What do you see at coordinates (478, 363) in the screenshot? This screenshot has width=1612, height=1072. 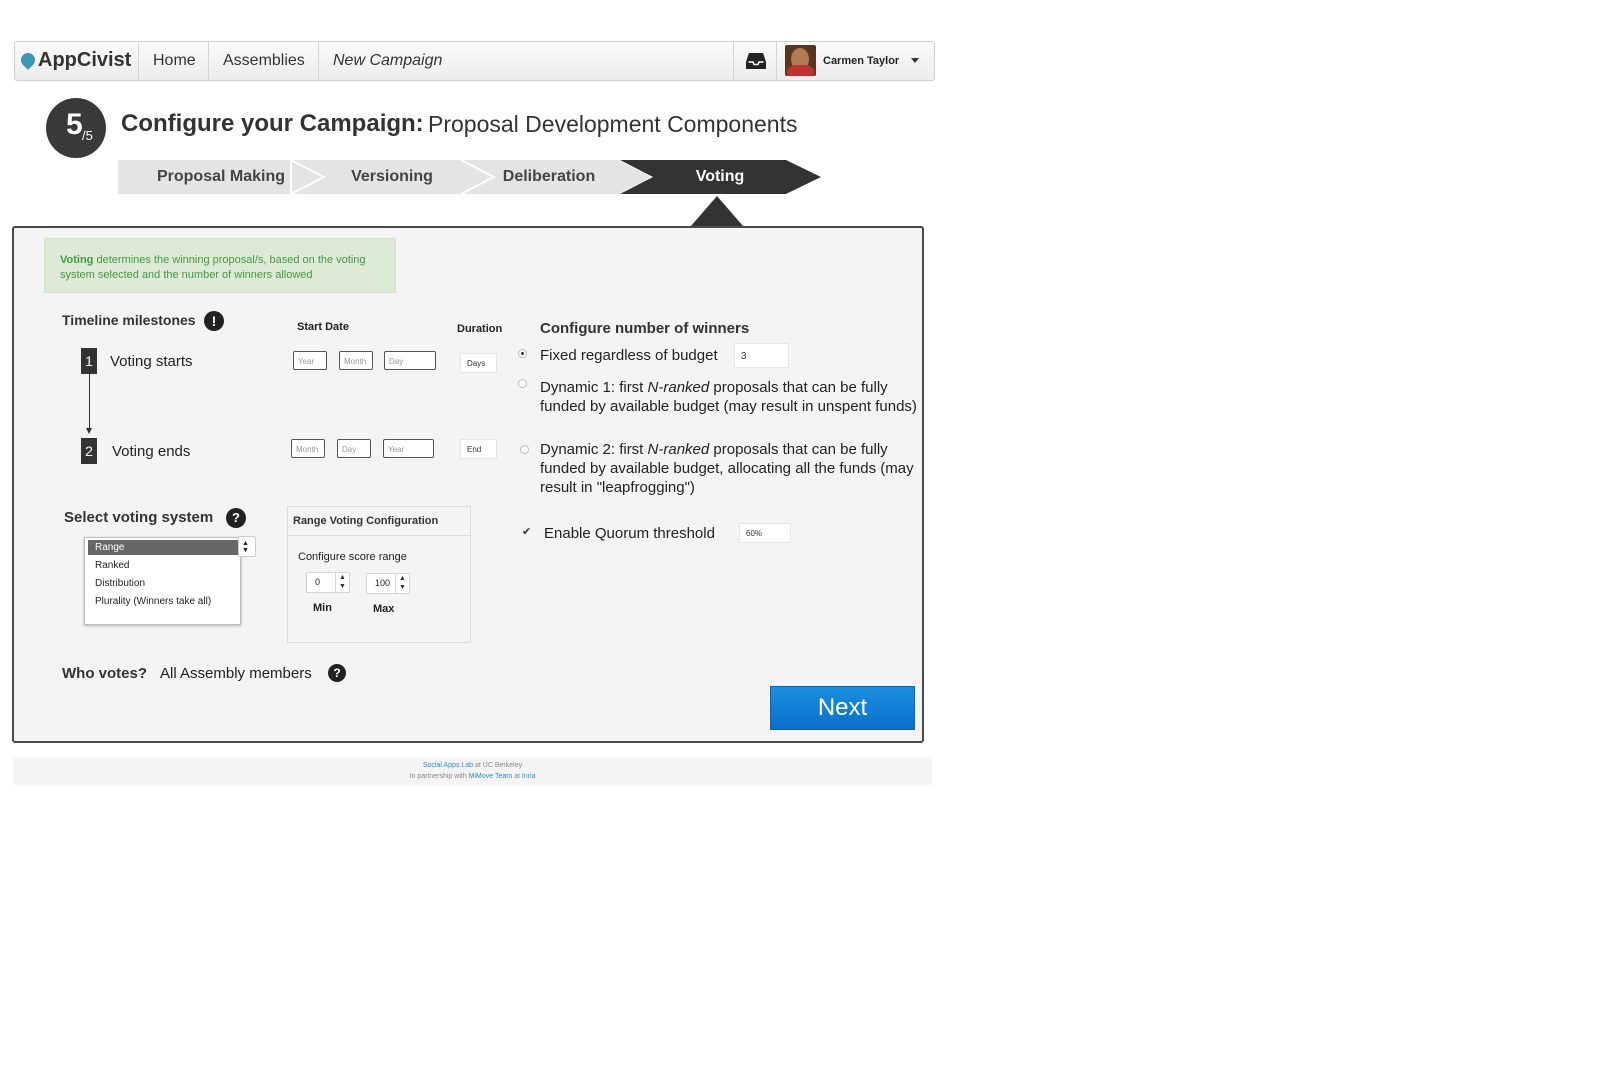 I see `duration-days-input: Days` at bounding box center [478, 363].